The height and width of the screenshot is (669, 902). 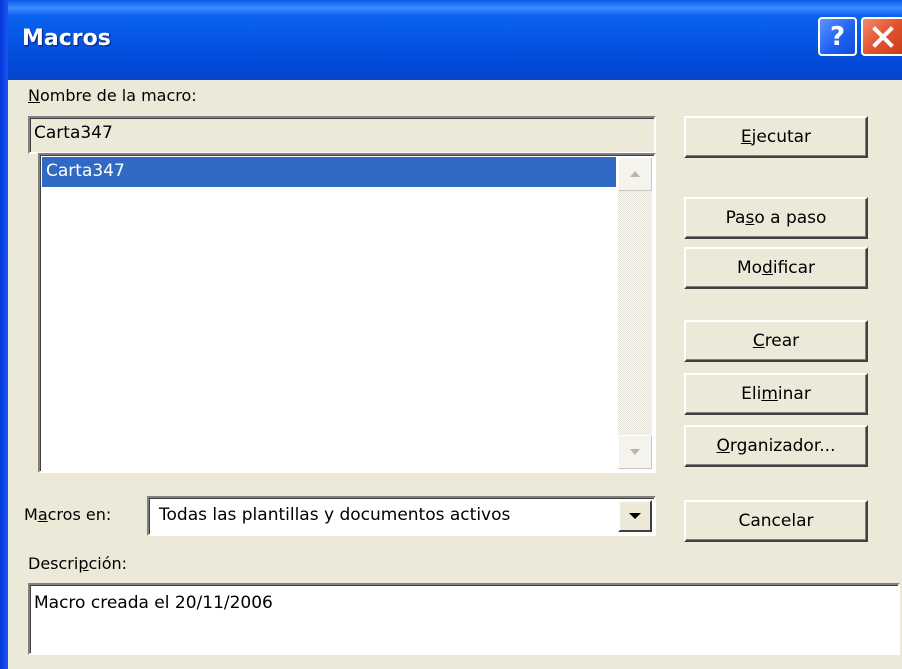 I want to click on close-button, so click(x=881, y=36).